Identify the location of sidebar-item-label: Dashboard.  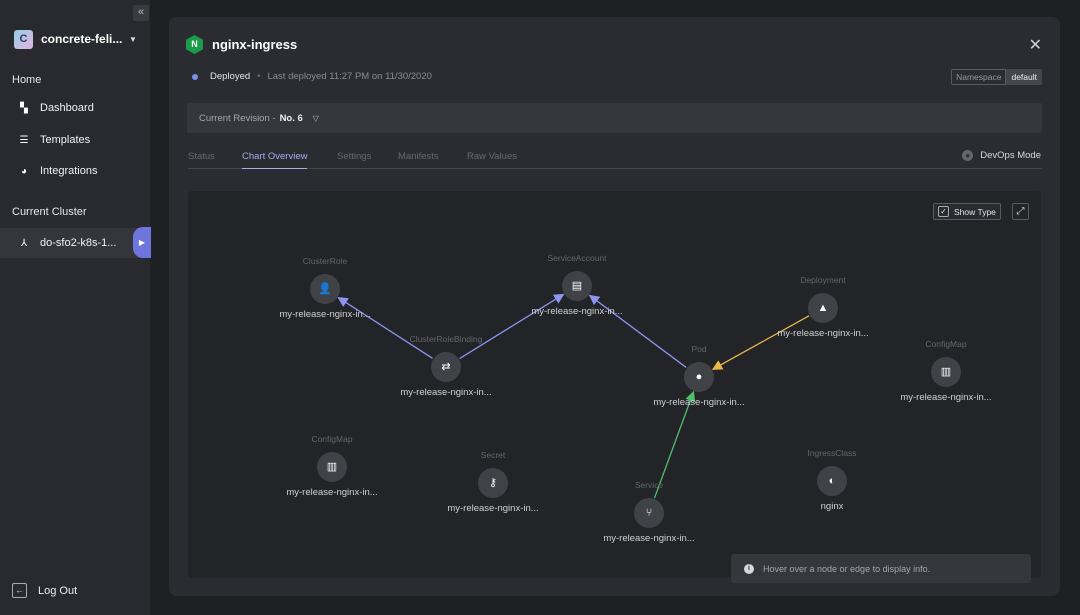
(67, 108).